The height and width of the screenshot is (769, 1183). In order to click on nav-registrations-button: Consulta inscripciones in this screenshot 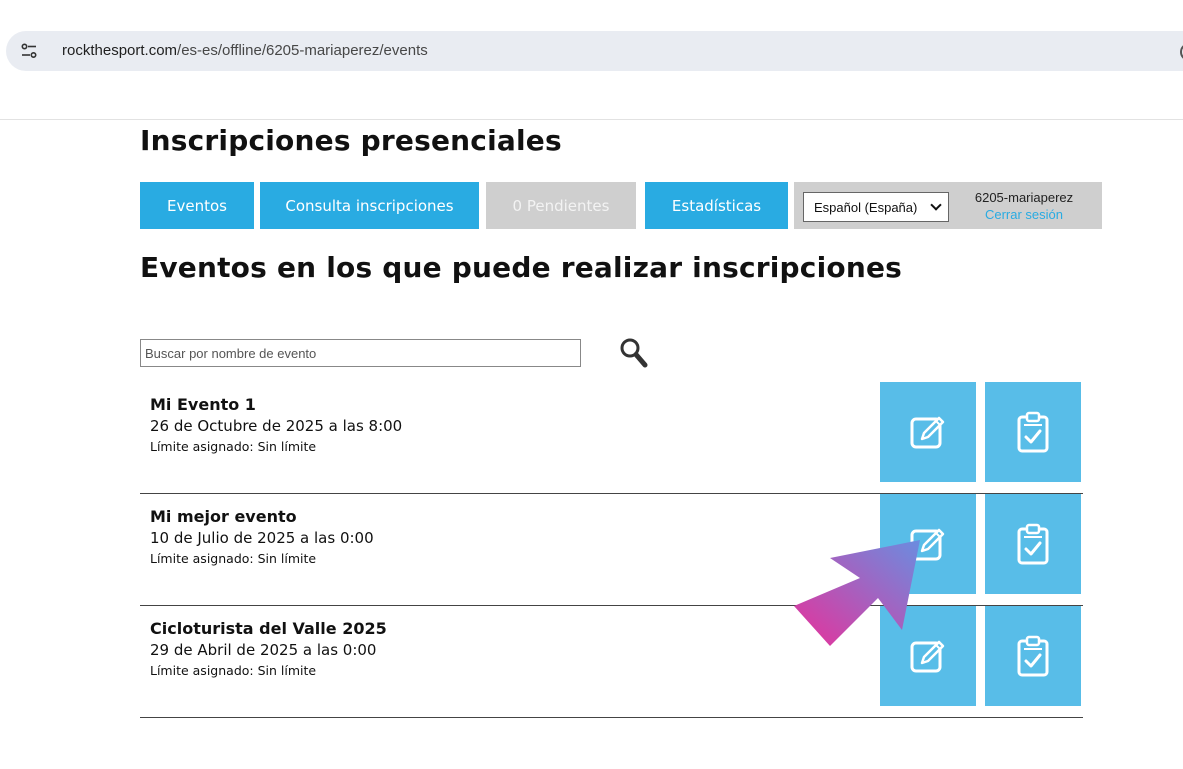, I will do `click(369, 205)`.